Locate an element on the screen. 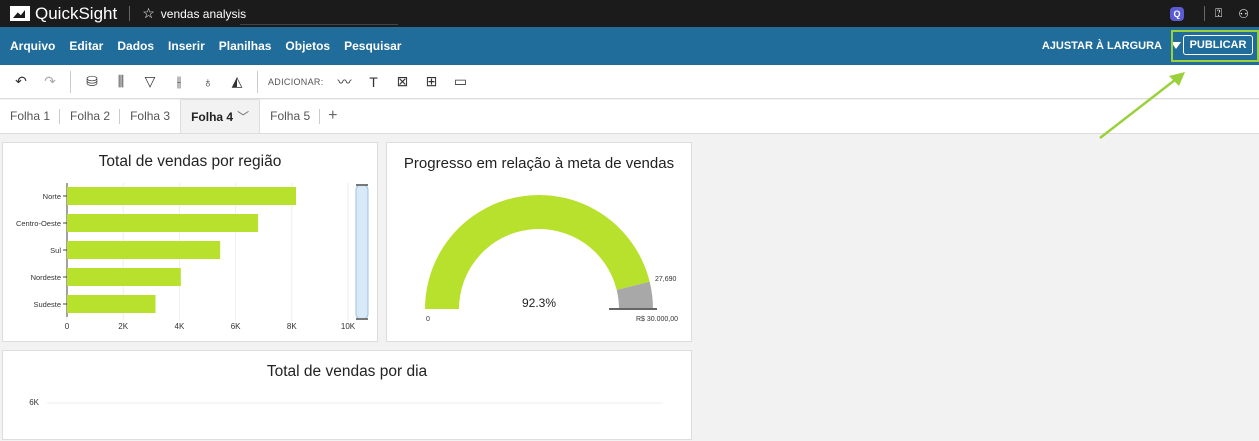 This screenshot has width=1259, height=441. analysis-title-text: vendas analysis is located at coordinates (203, 14).